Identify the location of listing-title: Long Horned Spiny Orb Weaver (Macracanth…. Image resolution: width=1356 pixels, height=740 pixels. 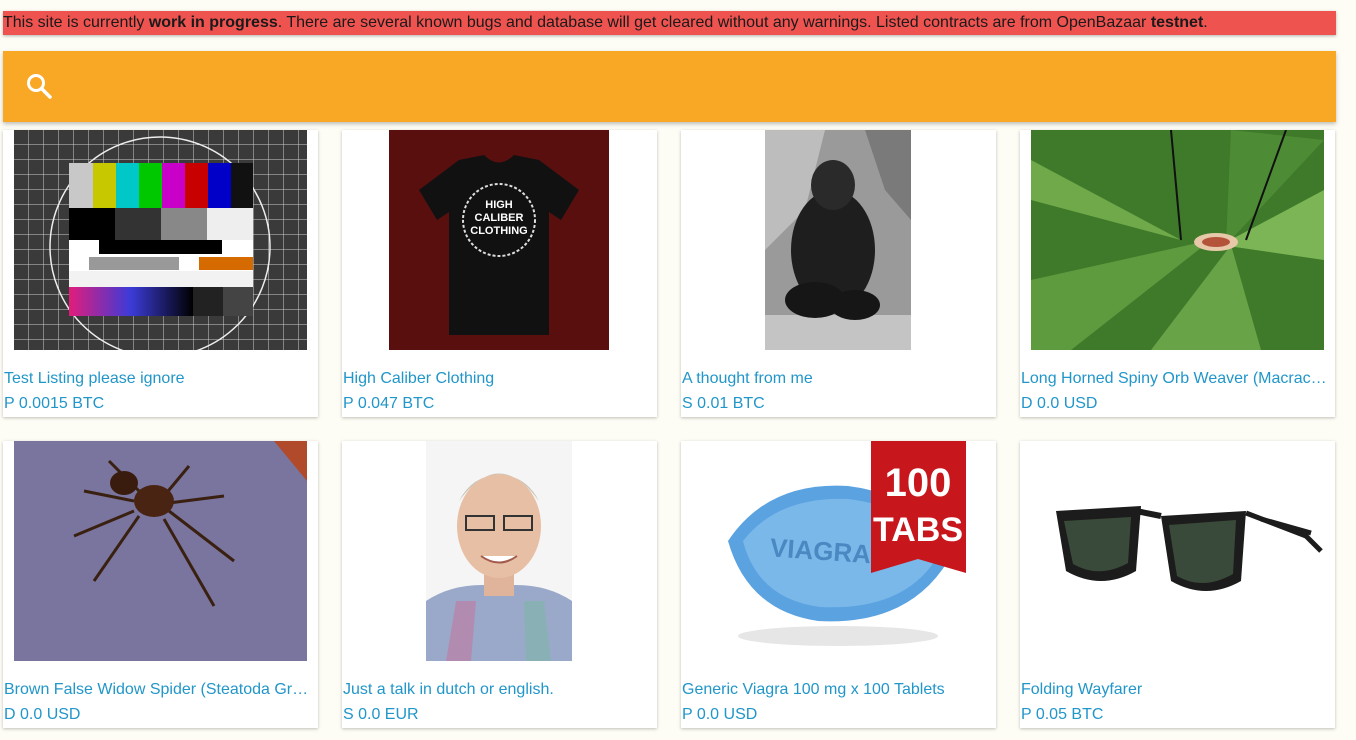
(1177, 379).